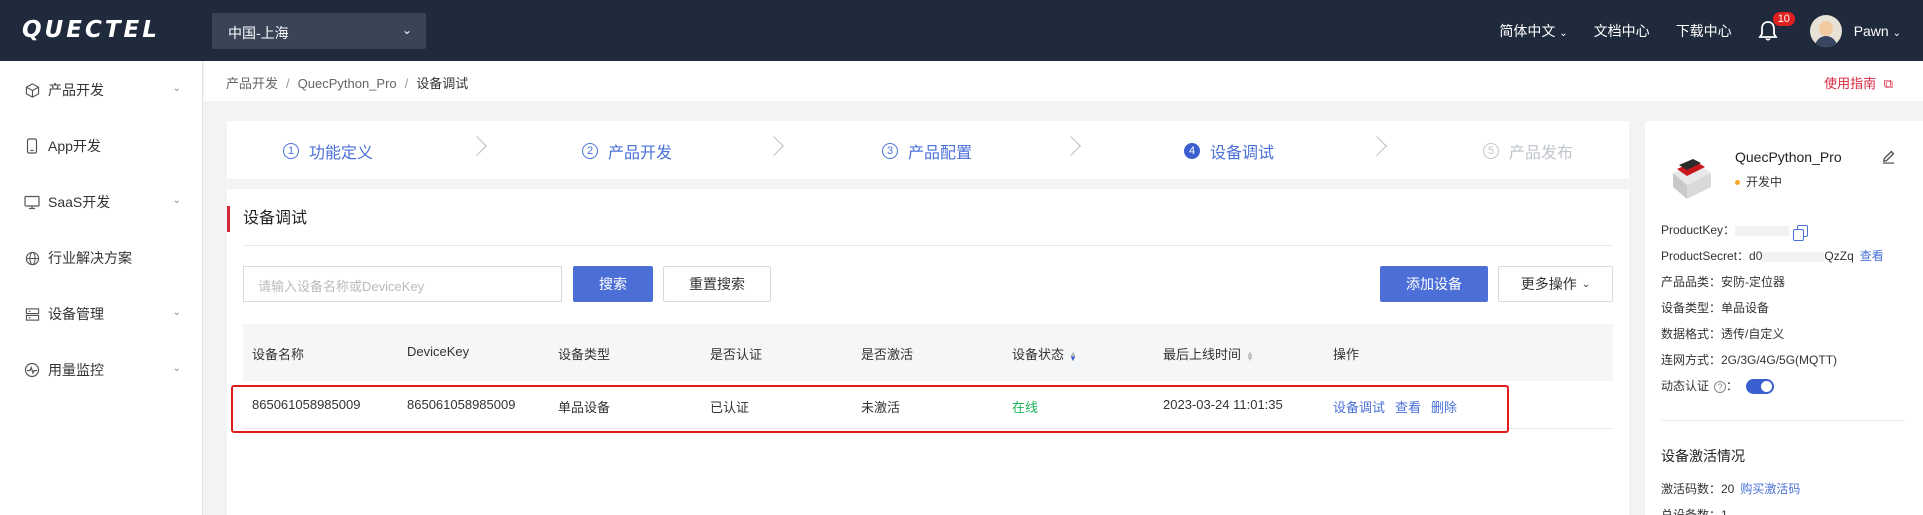 This screenshot has width=1923, height=515. What do you see at coordinates (1541, 153) in the screenshot?
I see `step-label: 产品发布` at bounding box center [1541, 153].